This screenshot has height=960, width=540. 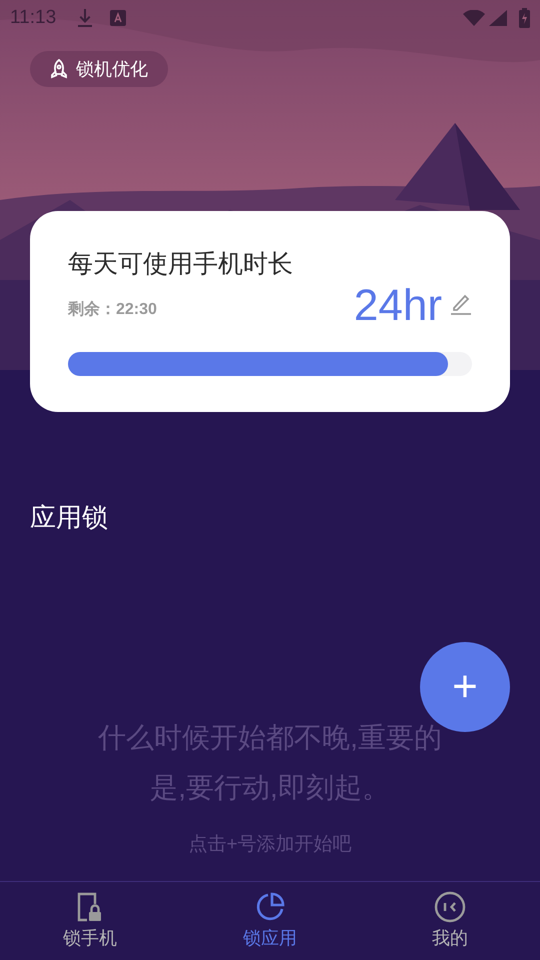 I want to click on nav-tab: 我的, so click(x=450, y=921).